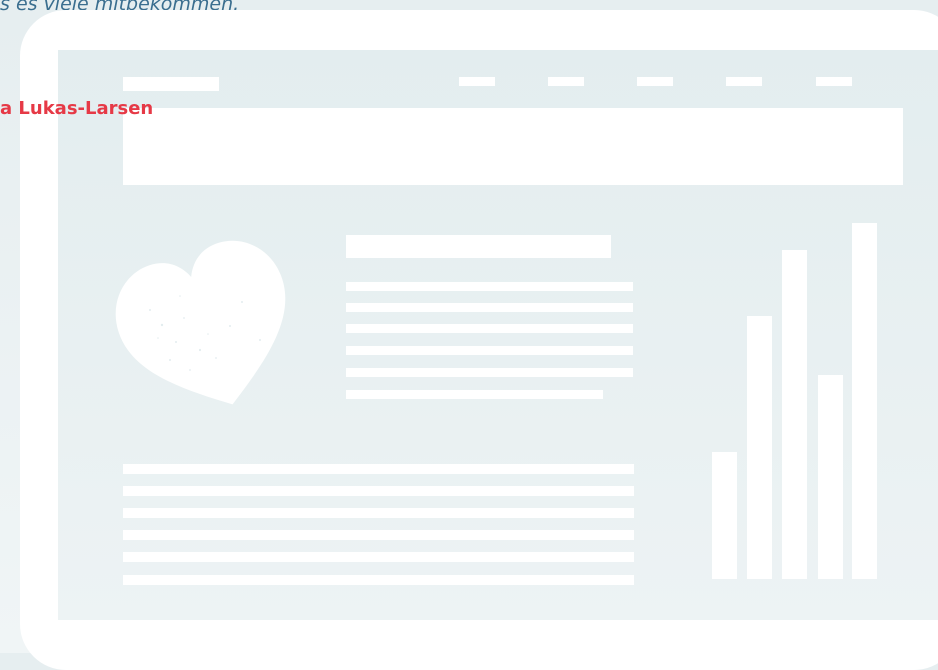 Image resolution: width=938 pixels, height=670 pixels. What do you see at coordinates (478, 246) in the screenshot?
I see `heading-placeholder` at bounding box center [478, 246].